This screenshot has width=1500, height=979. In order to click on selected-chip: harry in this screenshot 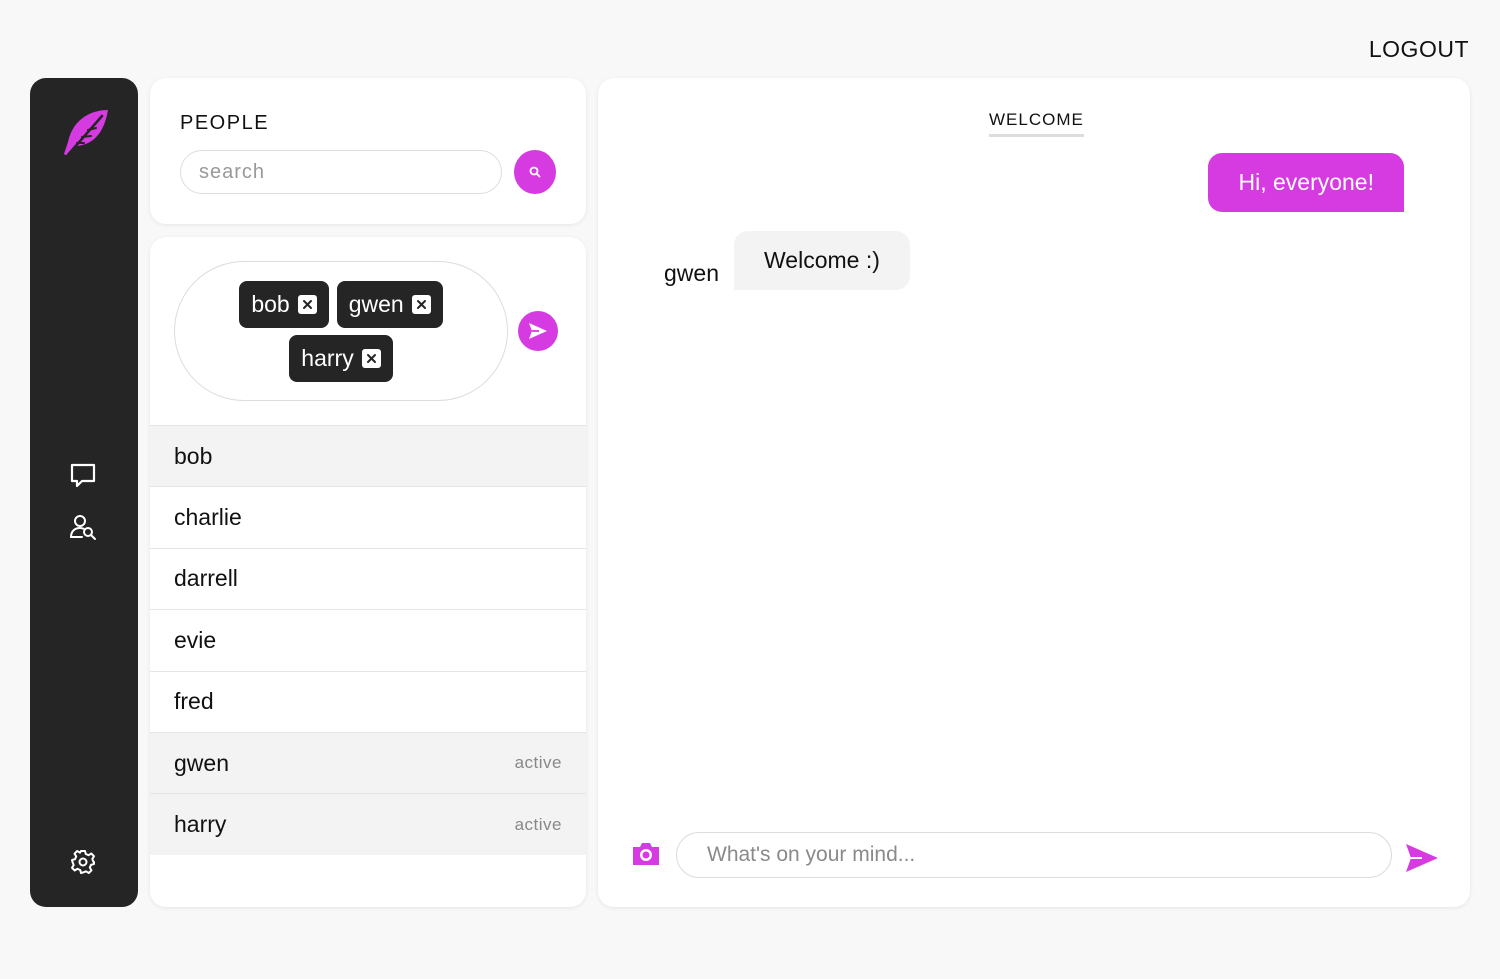, I will do `click(341, 358)`.